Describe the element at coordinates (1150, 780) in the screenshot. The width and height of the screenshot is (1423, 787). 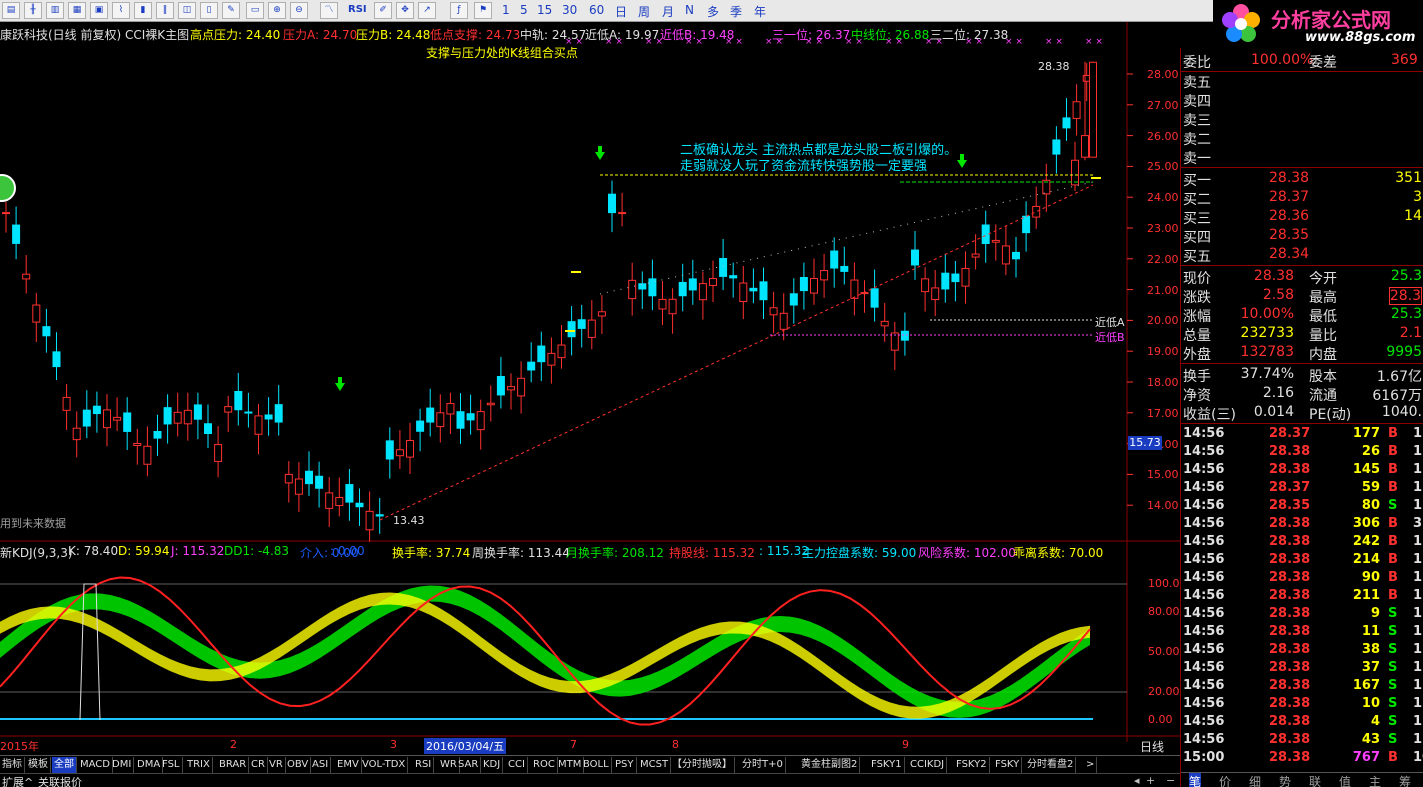
I see `scroll-plus-icon: +` at that location.